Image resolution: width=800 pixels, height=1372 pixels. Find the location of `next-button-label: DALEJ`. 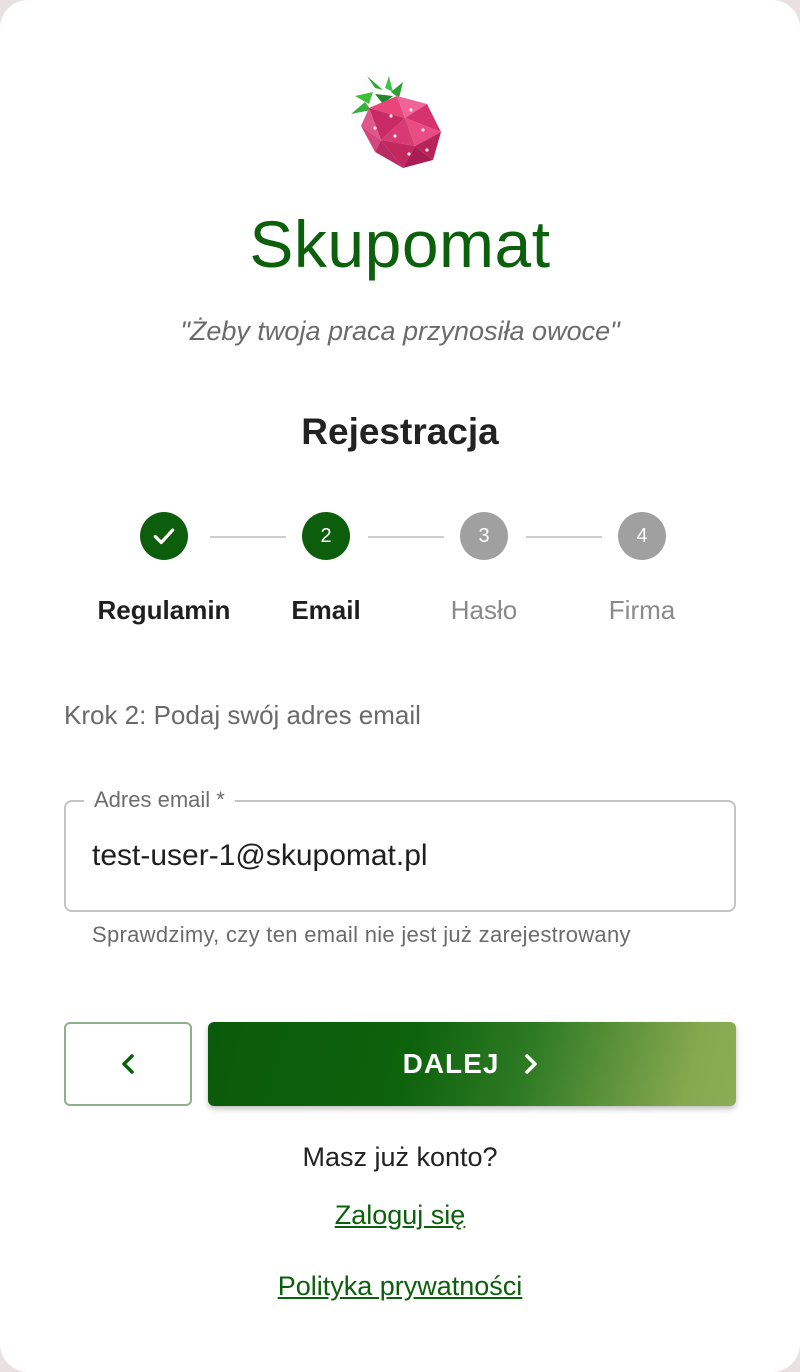

next-button-label: DALEJ is located at coordinates (451, 1063).